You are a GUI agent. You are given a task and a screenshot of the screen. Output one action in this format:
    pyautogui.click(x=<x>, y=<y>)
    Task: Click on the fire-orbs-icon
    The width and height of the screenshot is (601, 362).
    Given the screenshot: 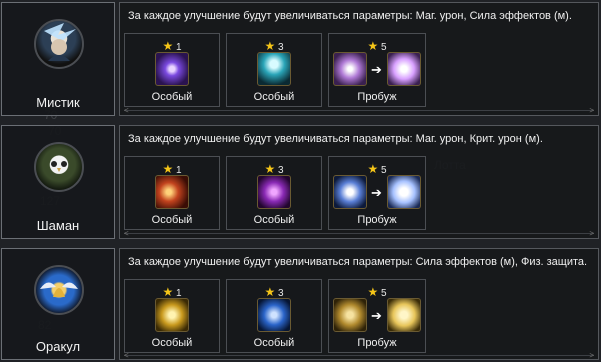 What is the action you would take?
    pyautogui.click(x=172, y=192)
    